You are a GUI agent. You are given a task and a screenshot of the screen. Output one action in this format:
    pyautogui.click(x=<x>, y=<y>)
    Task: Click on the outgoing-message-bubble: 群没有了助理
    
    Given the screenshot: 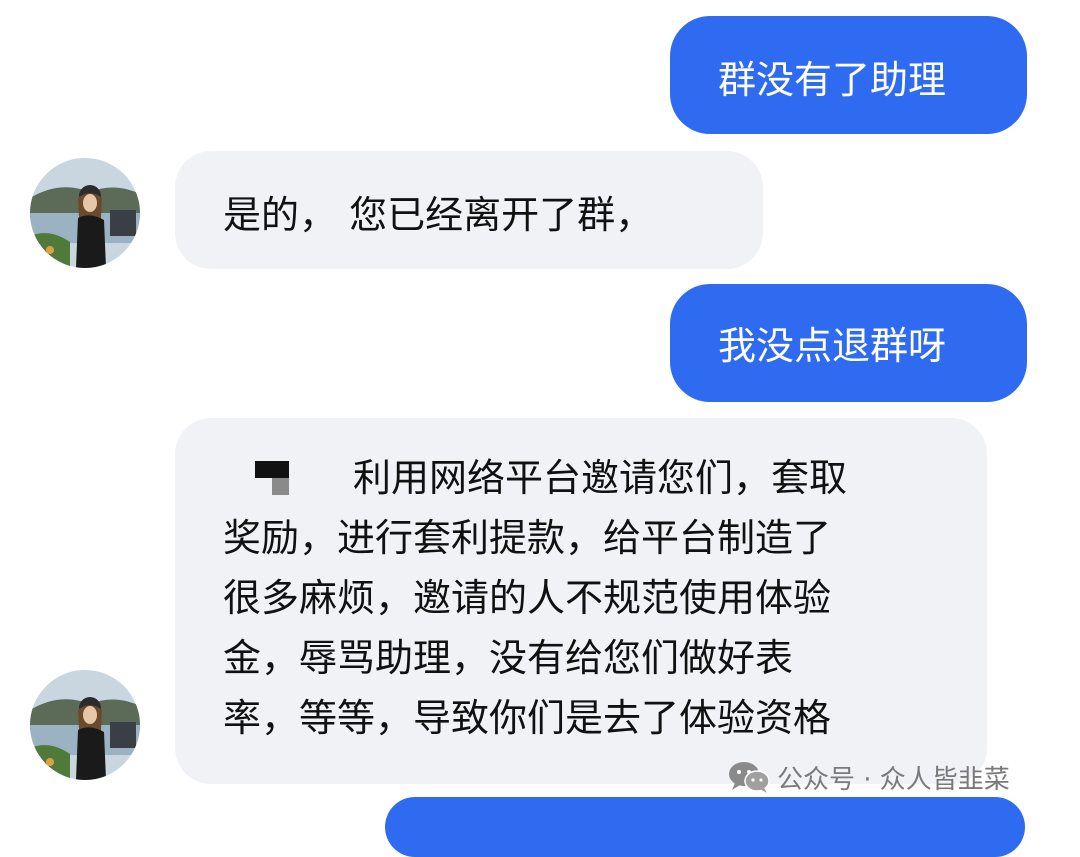 What is the action you would take?
    pyautogui.click(x=848, y=75)
    